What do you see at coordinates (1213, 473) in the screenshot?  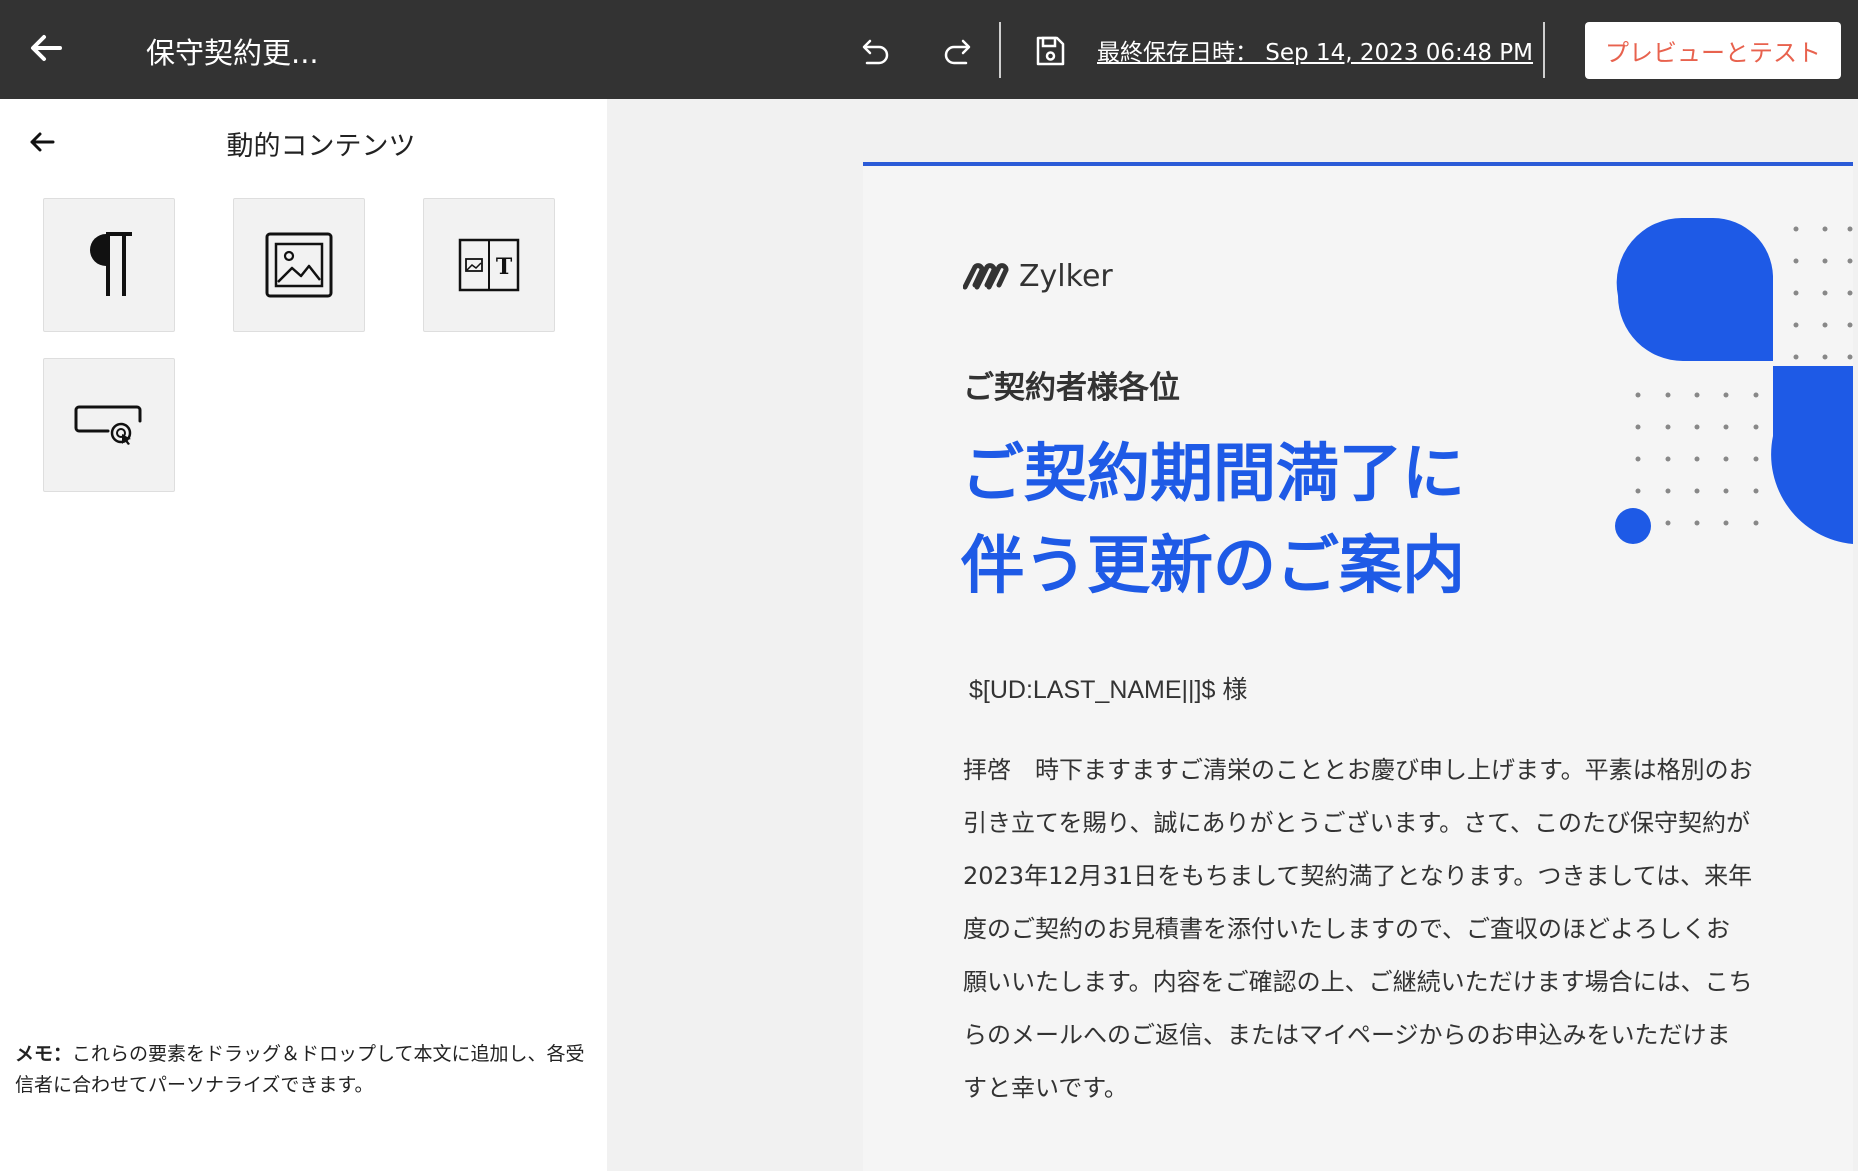 I see `headline-line: ご契約期間満了に` at bounding box center [1213, 473].